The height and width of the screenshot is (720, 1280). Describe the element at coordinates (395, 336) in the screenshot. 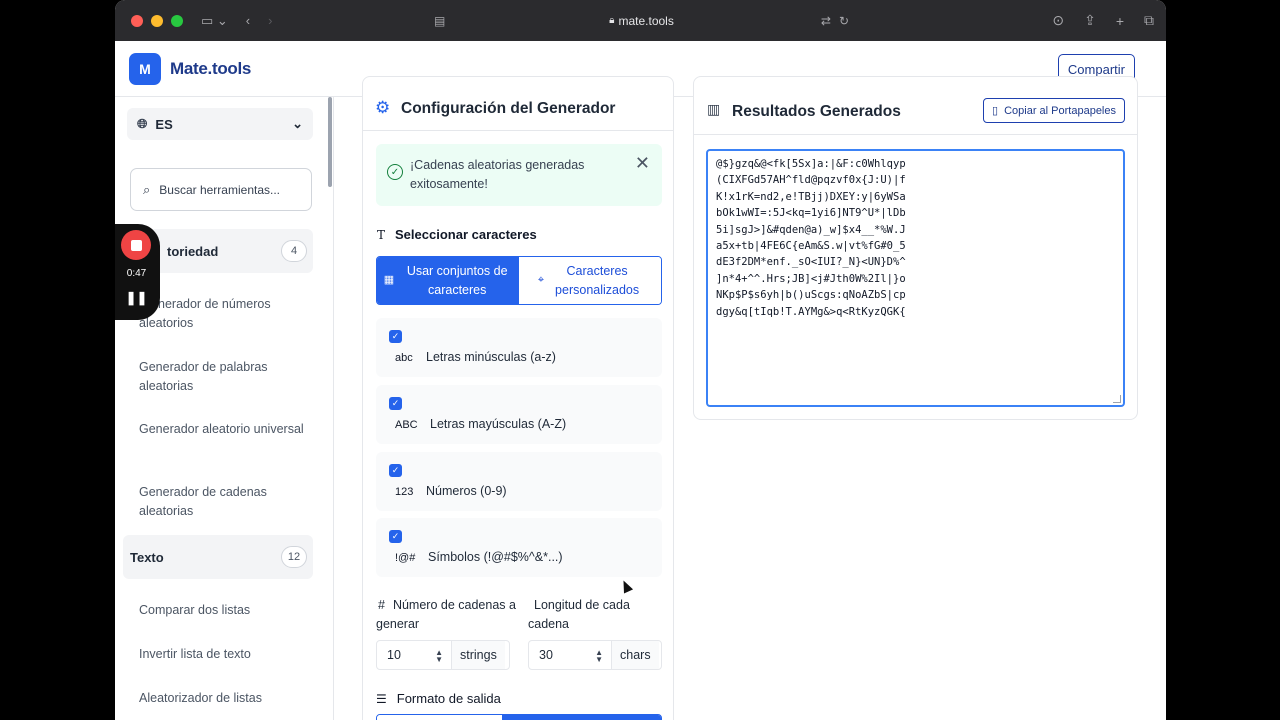

I see `lowercase-checkbox: ✓` at that location.